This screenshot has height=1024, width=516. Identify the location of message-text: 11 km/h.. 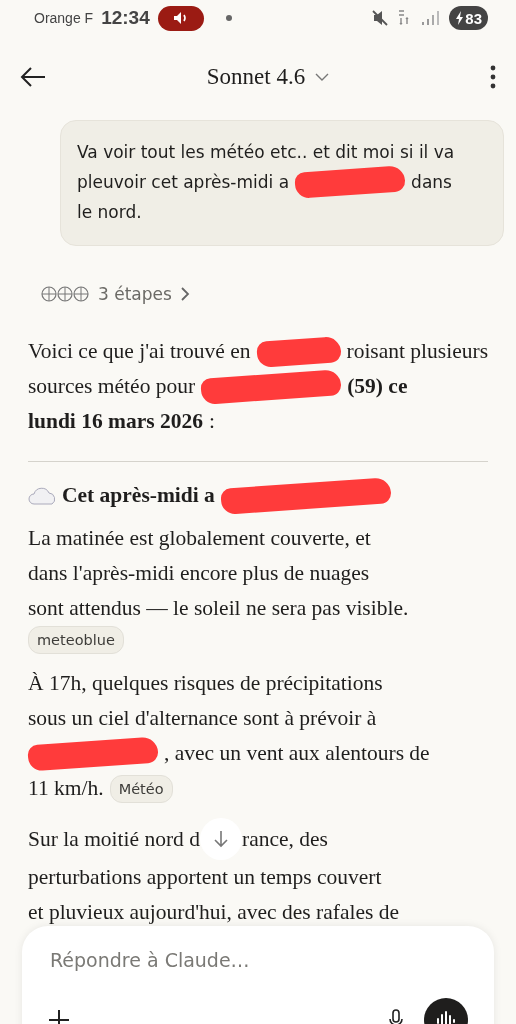
(66, 788).